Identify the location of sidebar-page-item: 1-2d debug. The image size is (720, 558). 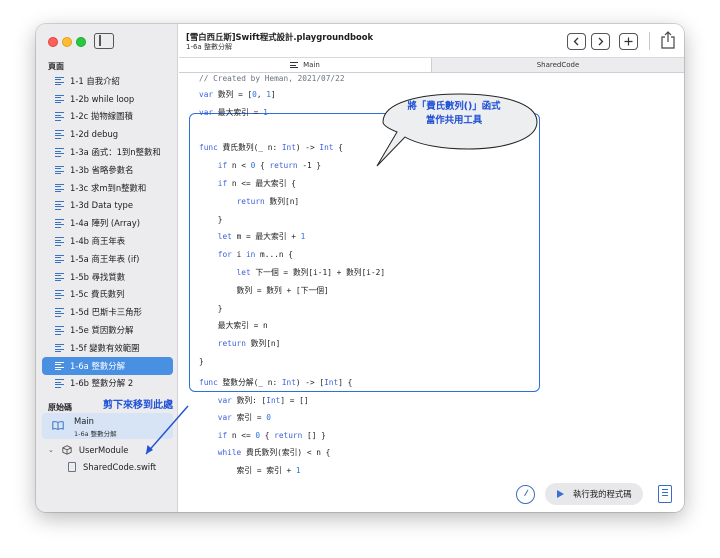
(107, 134).